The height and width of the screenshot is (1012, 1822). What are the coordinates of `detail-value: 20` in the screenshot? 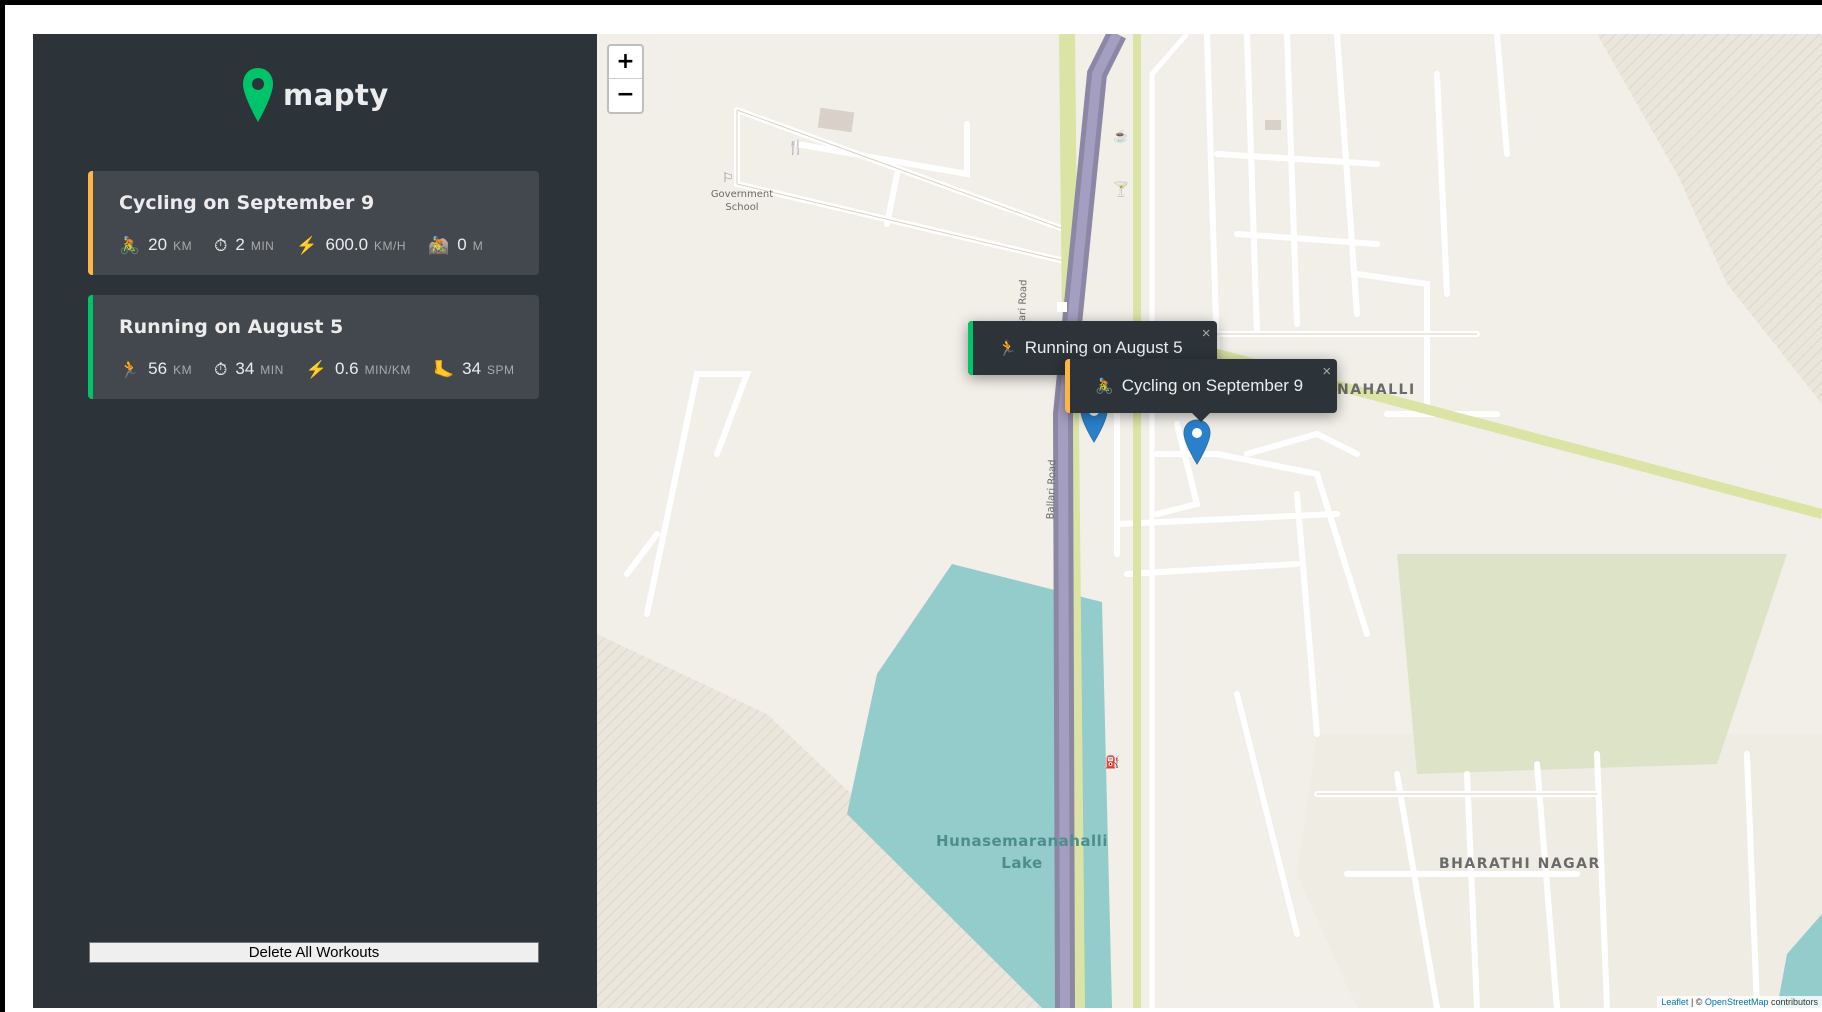 It's located at (158, 244).